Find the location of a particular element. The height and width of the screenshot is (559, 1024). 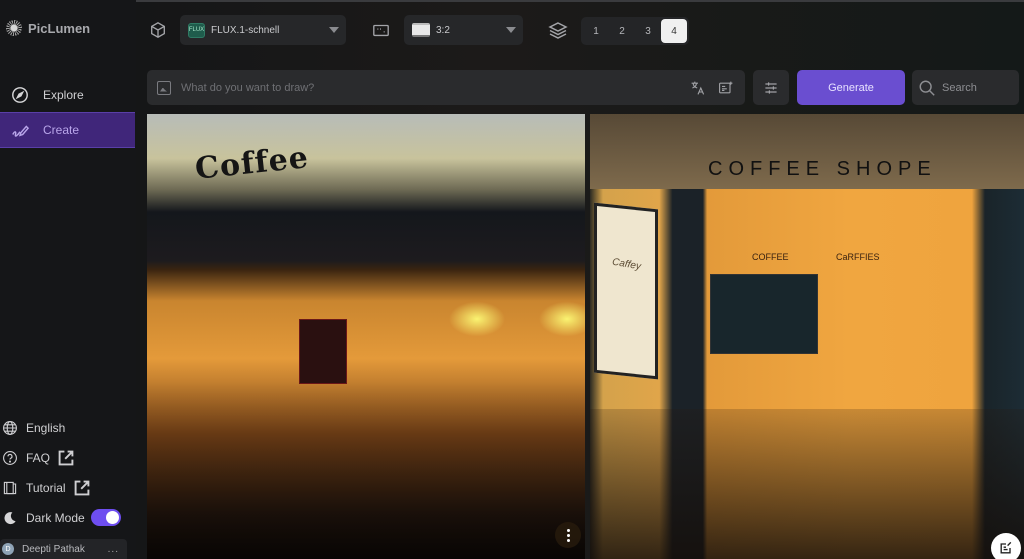

dark-mode-row: Dark Mode is located at coordinates (43, 518).